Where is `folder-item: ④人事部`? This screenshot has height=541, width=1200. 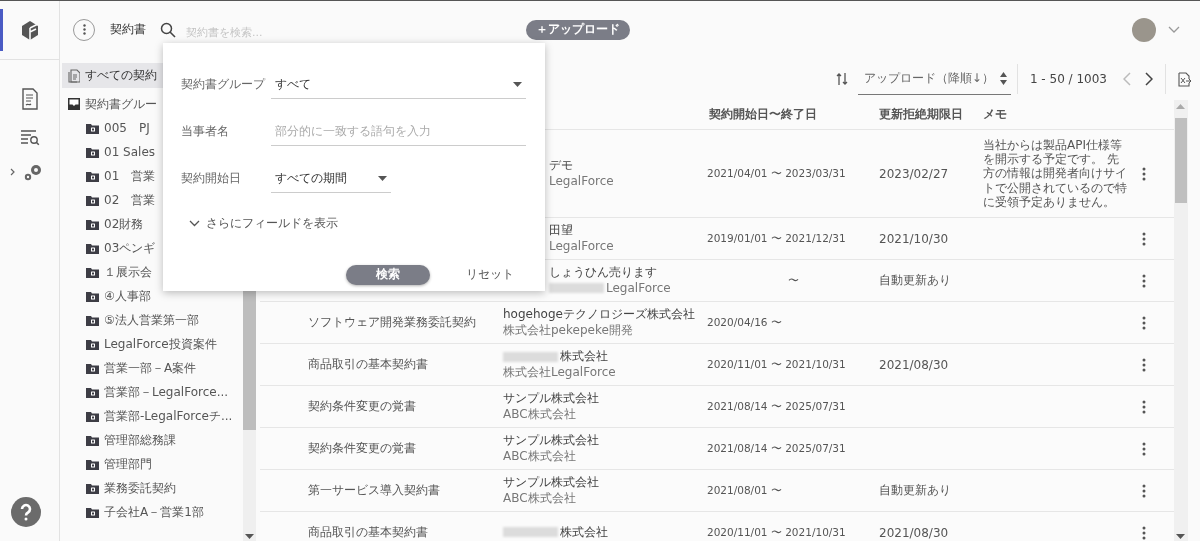
folder-item: ④人事部 is located at coordinates (152, 296).